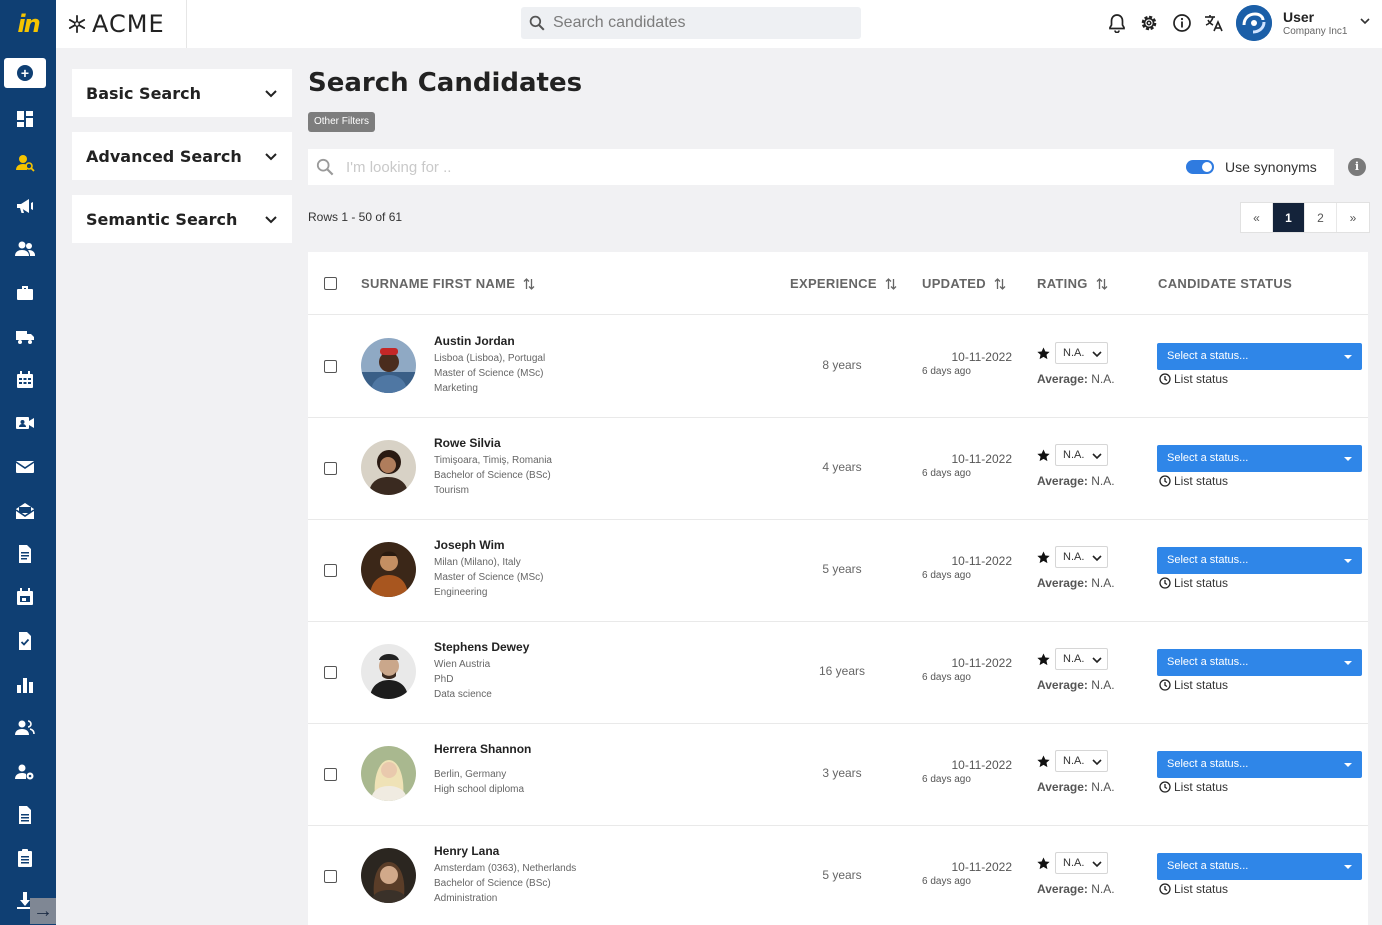 This screenshot has height=925, width=1382. What do you see at coordinates (1365, 21) in the screenshot?
I see `chevron-down-icon` at bounding box center [1365, 21].